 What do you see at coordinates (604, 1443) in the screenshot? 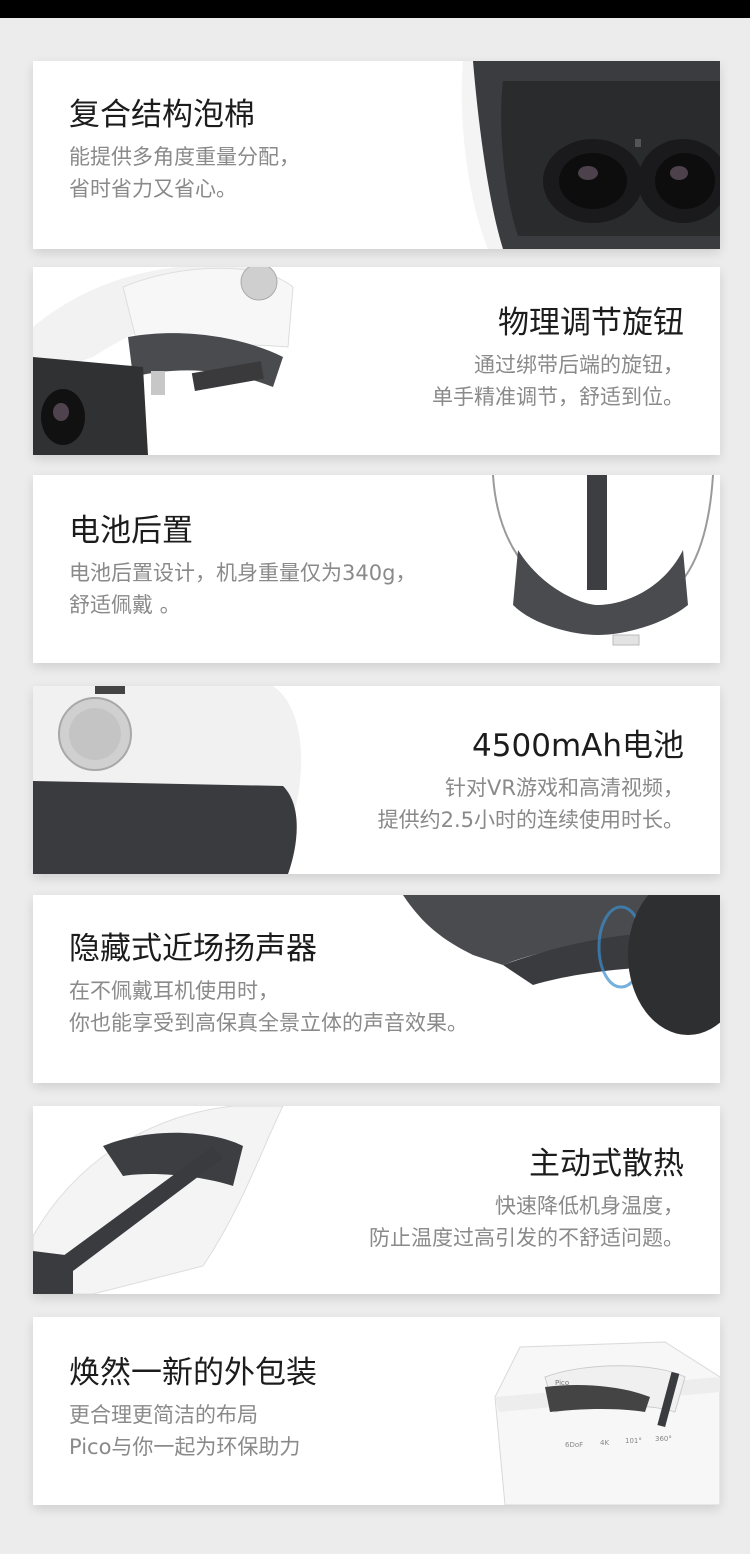
I see `box-spec-label: 4K` at bounding box center [604, 1443].